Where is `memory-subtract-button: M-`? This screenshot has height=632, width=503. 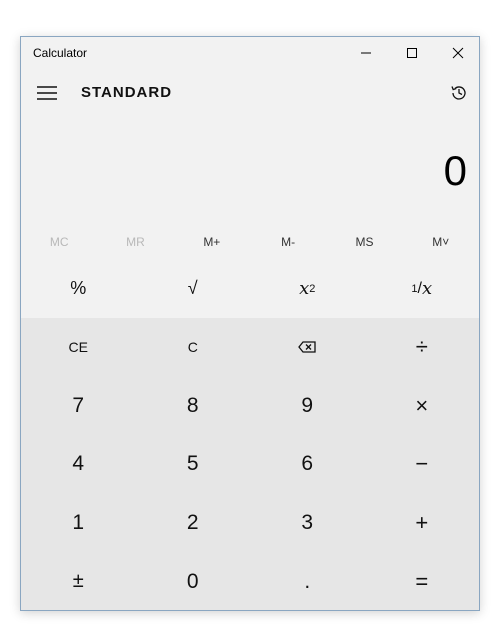 memory-subtract-button: M- is located at coordinates (288, 242).